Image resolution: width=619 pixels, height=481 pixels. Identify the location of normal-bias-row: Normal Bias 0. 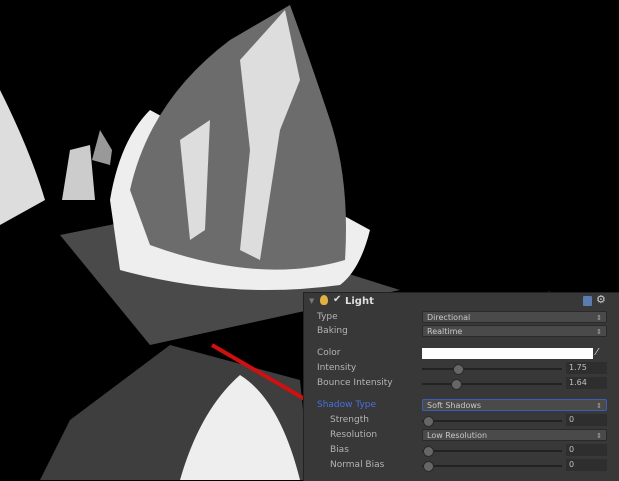
(461, 466).